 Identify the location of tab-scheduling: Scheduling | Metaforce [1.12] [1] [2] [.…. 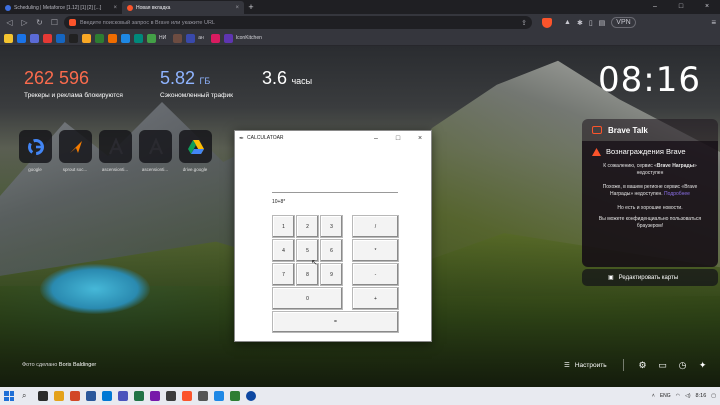
(61, 7).